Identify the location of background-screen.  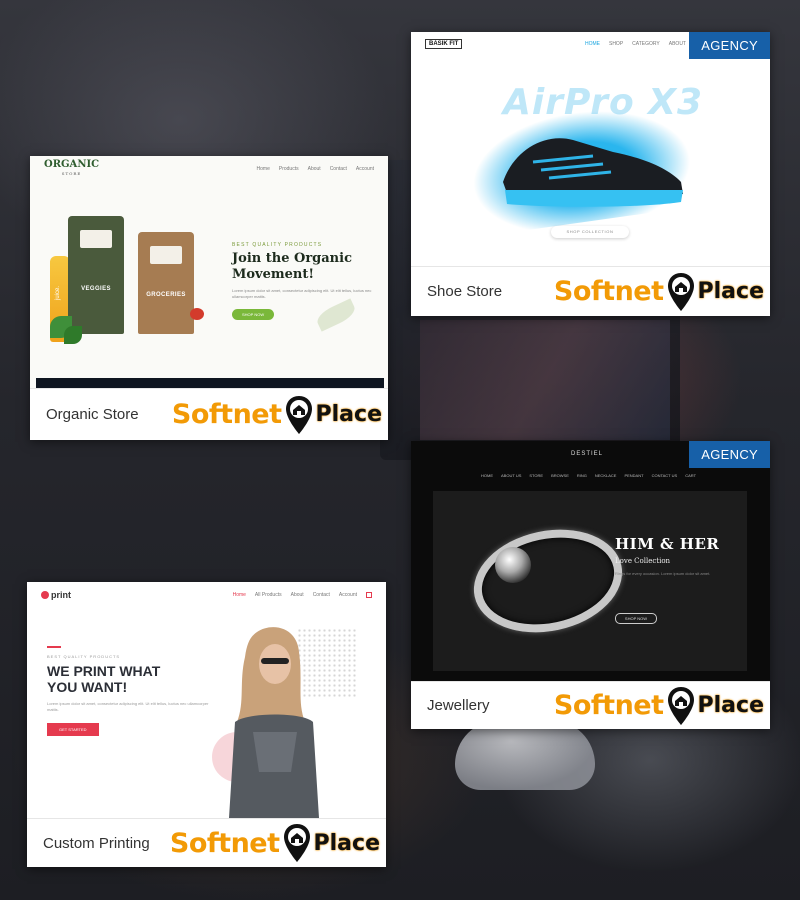
(545, 380).